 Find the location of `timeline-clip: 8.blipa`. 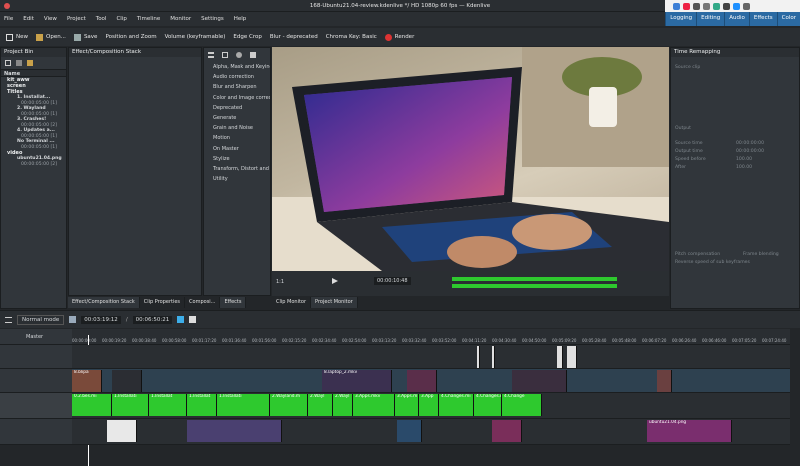

timeline-clip: 8.blipa is located at coordinates (87, 381).